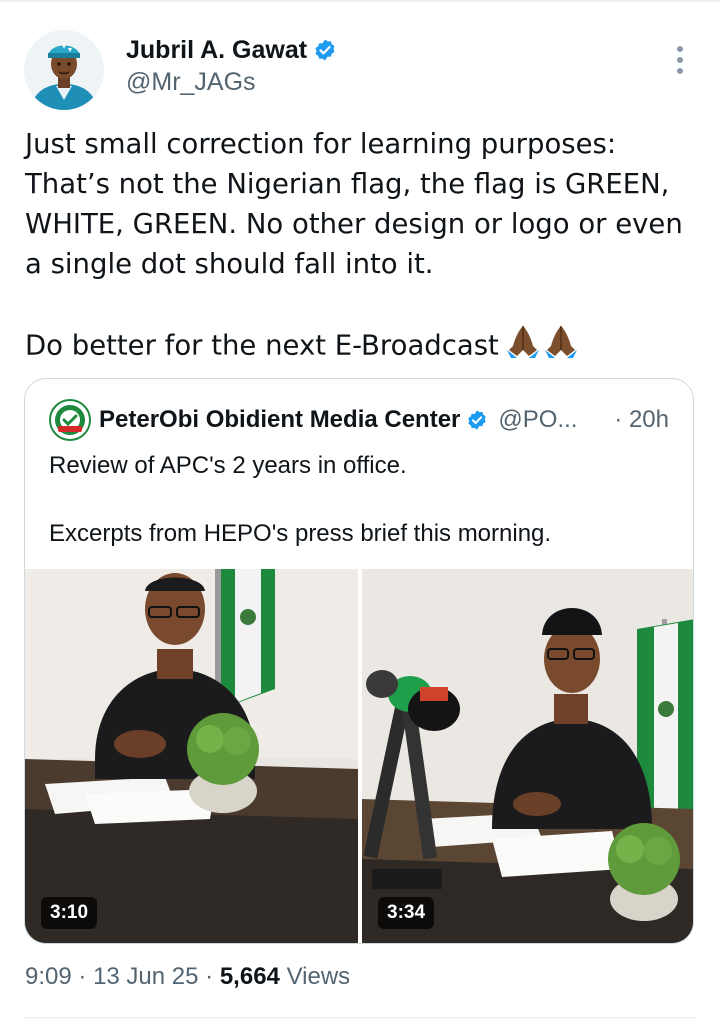  What do you see at coordinates (229, 264) in the screenshot?
I see `tweet-line: a single dot should fall into it.` at bounding box center [229, 264].